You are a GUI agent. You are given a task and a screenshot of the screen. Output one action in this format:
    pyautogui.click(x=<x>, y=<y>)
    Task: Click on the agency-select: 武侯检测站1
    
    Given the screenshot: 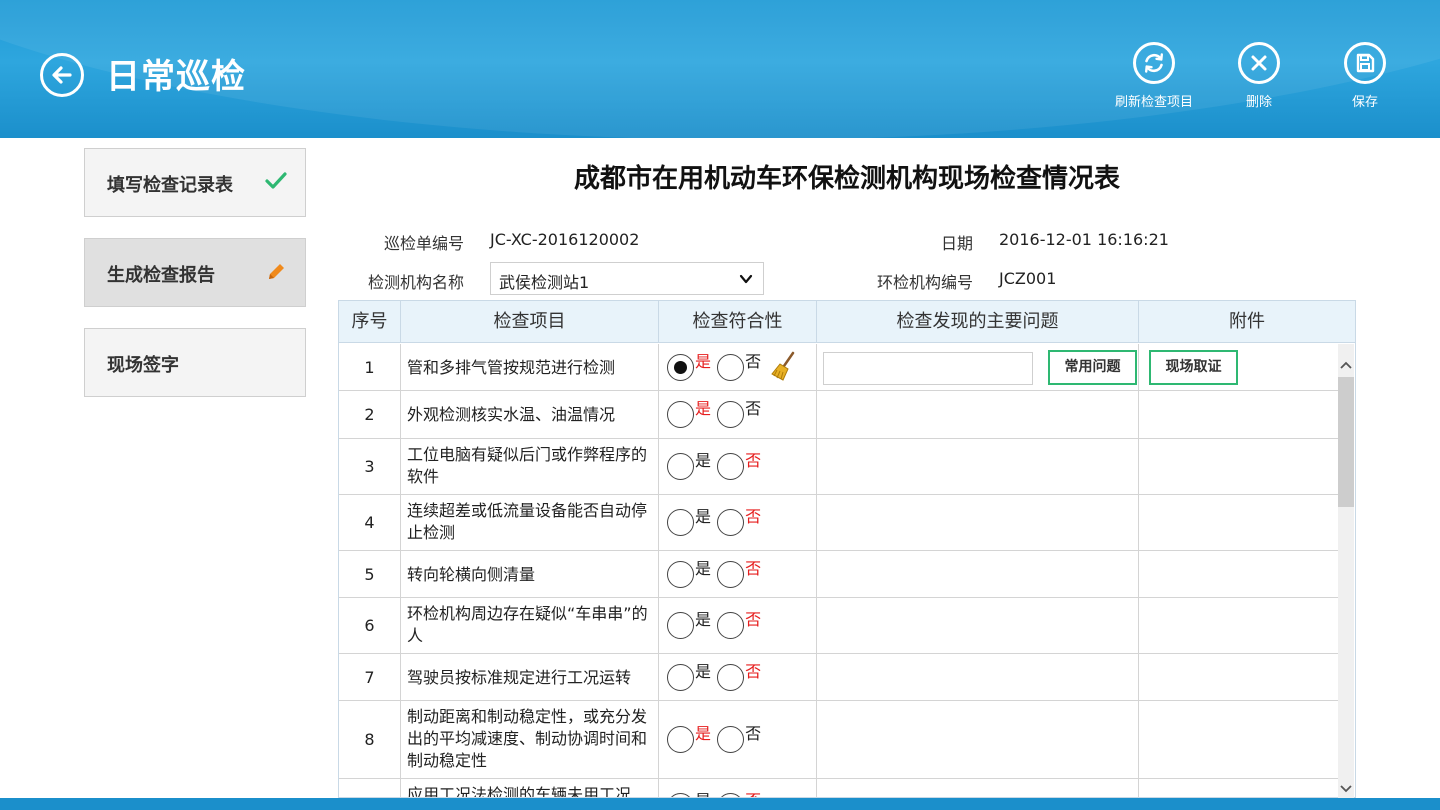 What is the action you would take?
    pyautogui.click(x=627, y=278)
    